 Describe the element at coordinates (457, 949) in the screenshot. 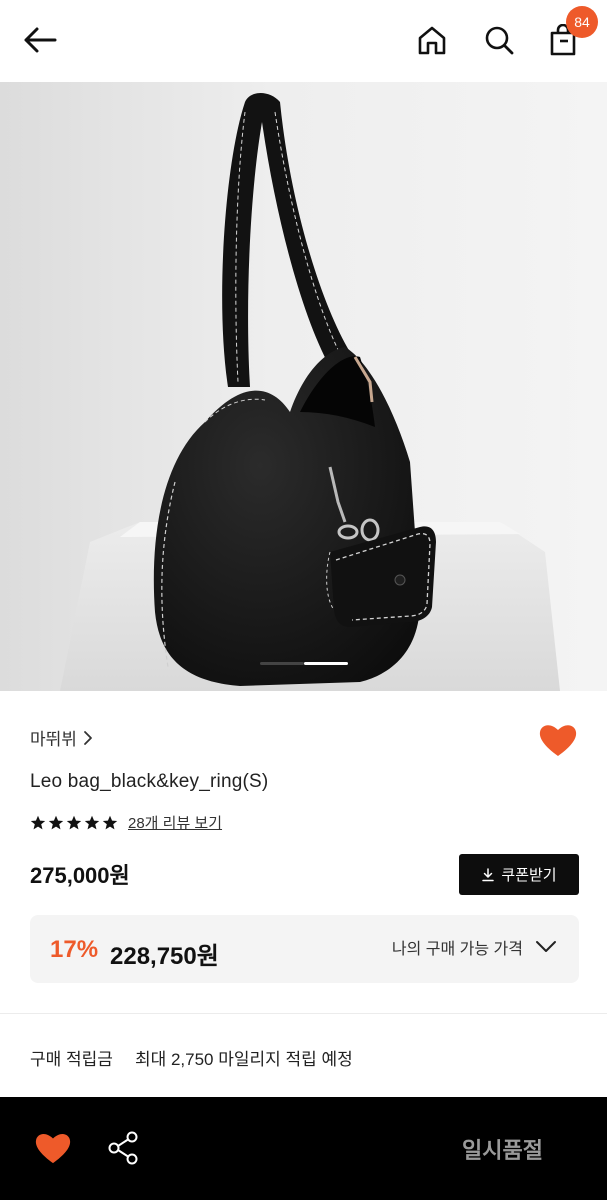

I see `my-price-label: 나의 구매 가능 가격` at that location.